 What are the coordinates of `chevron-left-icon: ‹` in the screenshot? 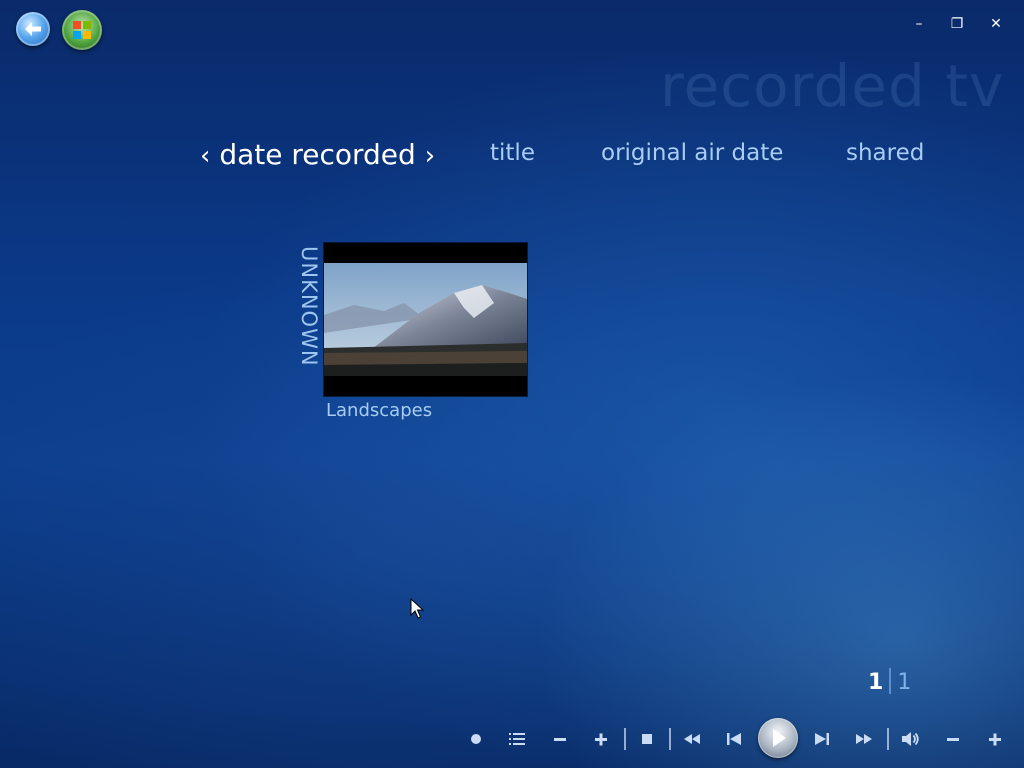 It's located at (205, 156).